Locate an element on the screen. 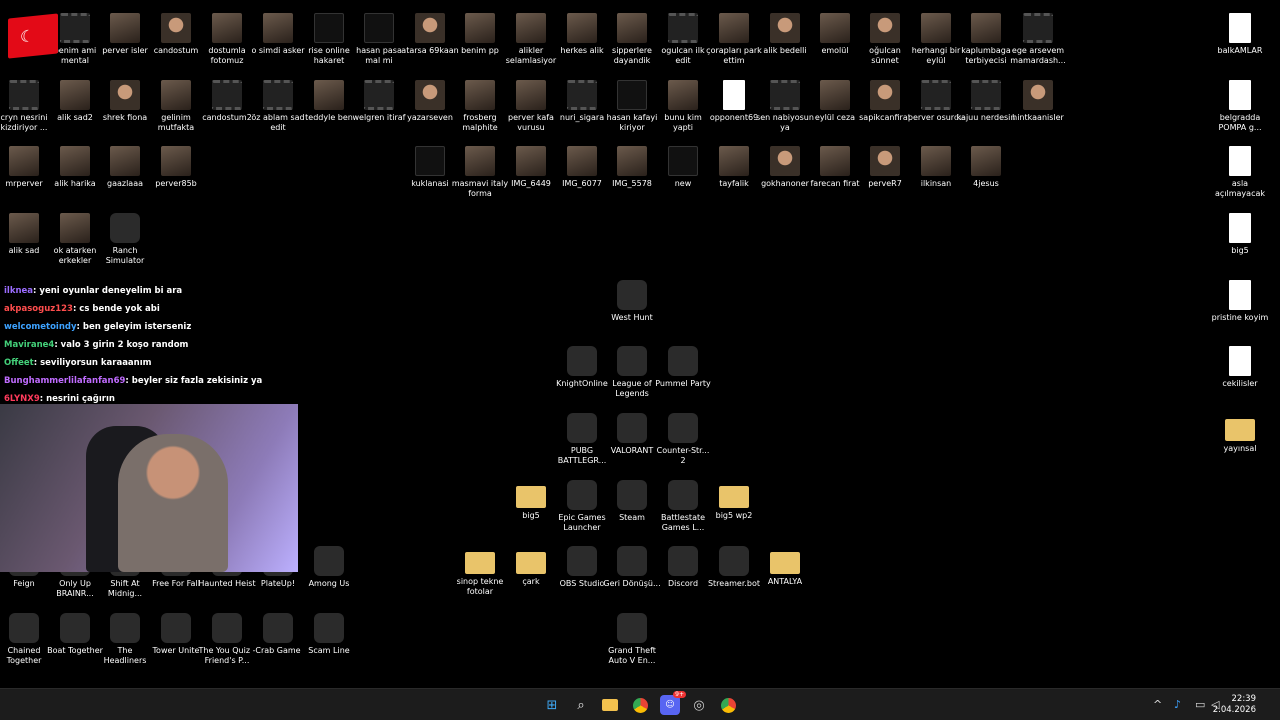  desktop-icon: big5 wp2 is located at coordinates (734, 500).